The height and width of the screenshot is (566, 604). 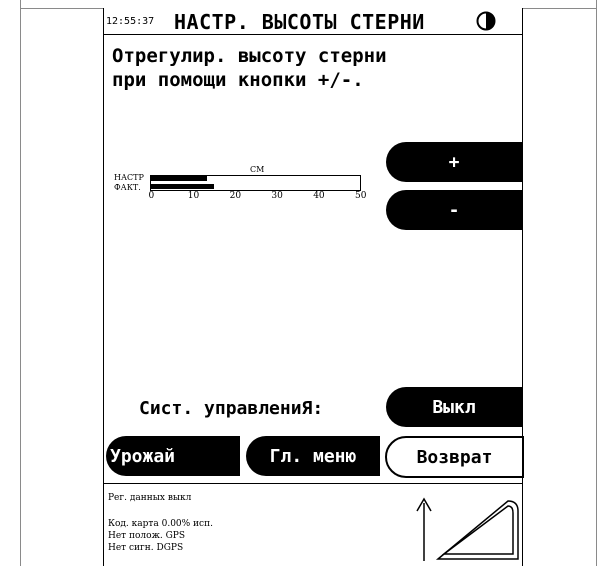 I want to click on contrast-icon, so click(x=486, y=21).